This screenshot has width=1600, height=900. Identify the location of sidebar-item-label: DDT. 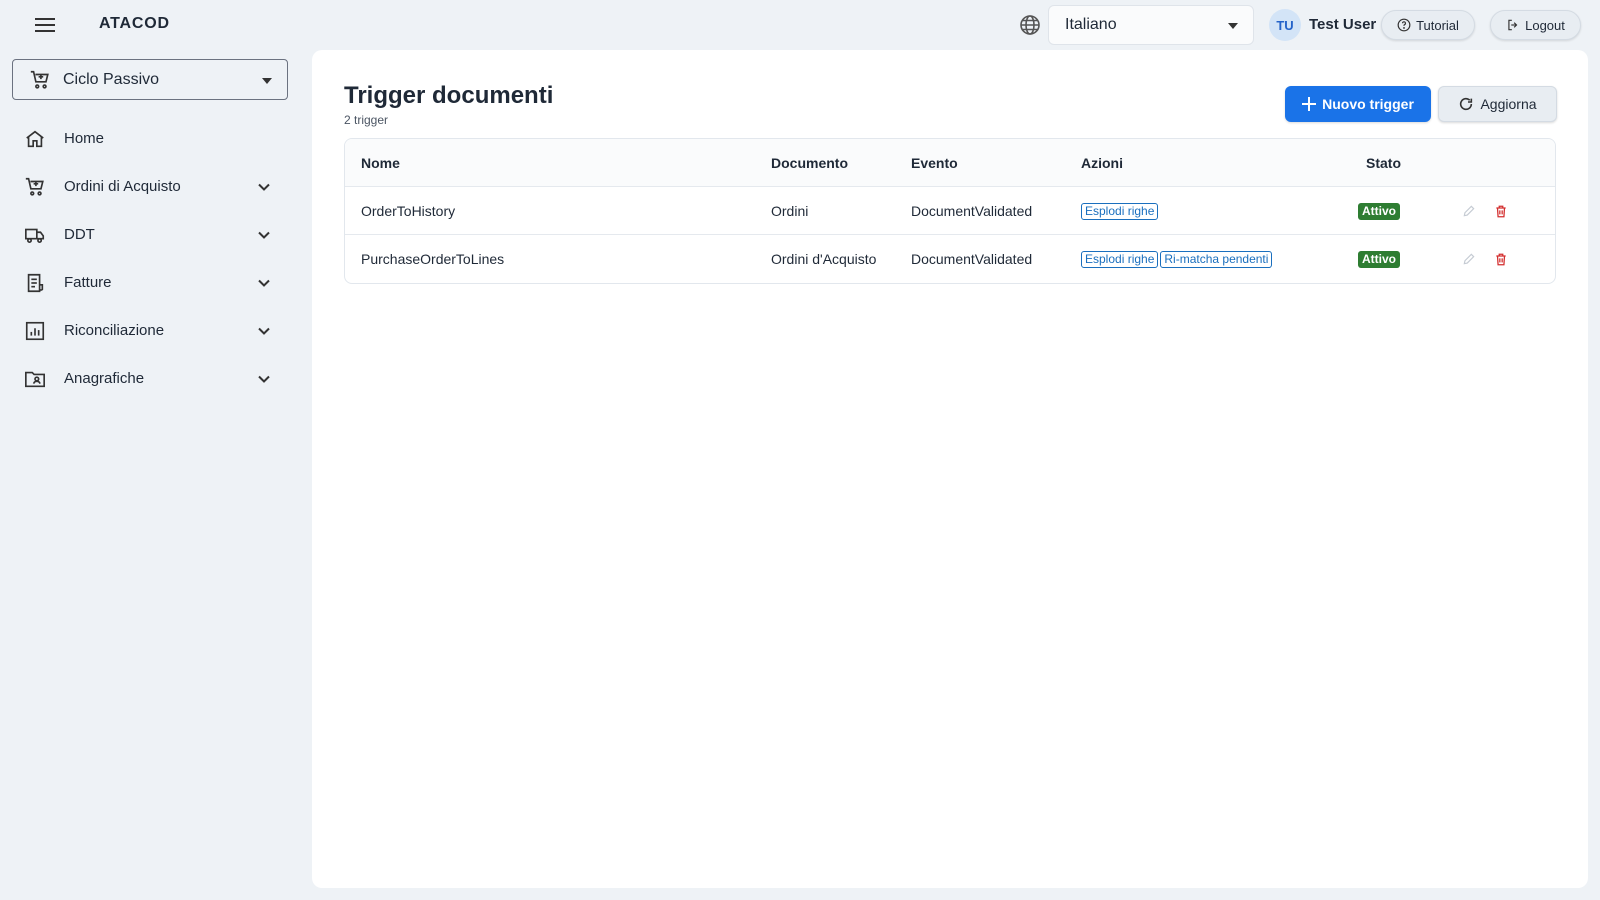
(79, 234).